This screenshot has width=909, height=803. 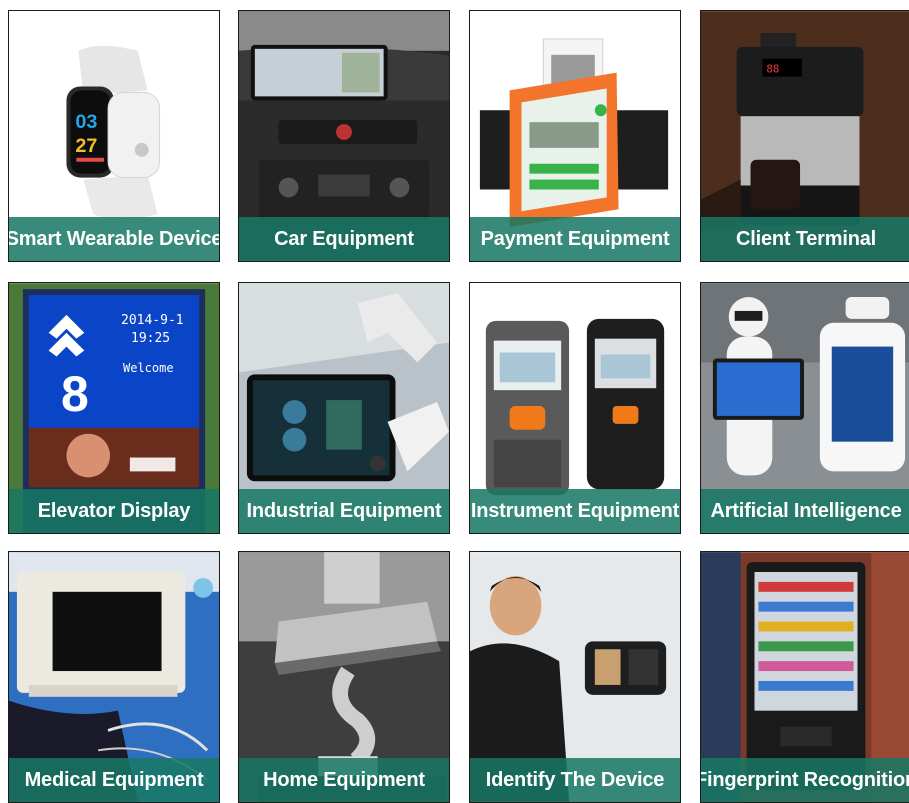 I want to click on tile-fingerprint-recognition: Fingerprint Recognition, so click(x=804, y=677).